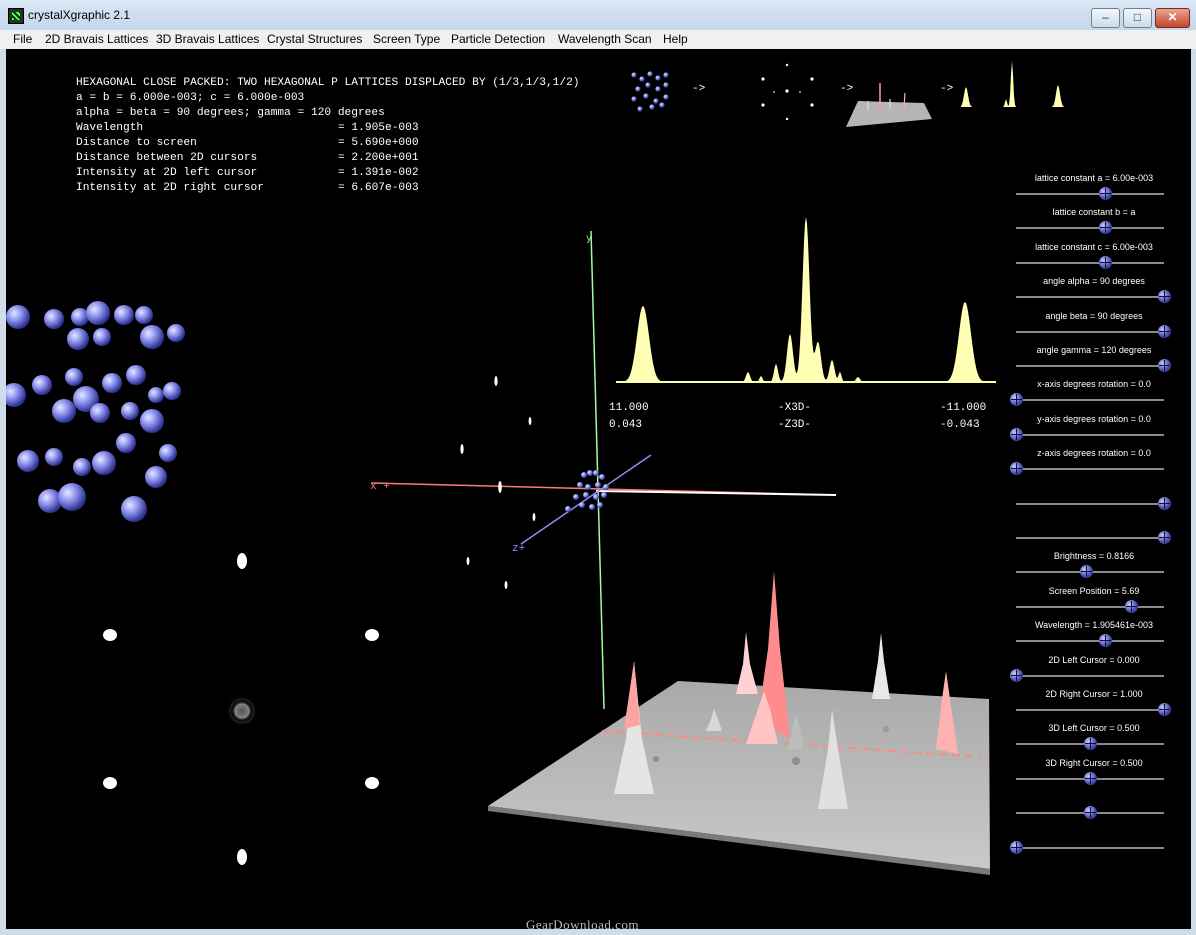 This screenshot has height=935, width=1196. Describe the element at coordinates (1093, 625) in the screenshot. I see `slider-label: Wavelength = 1.905461e-003` at that location.